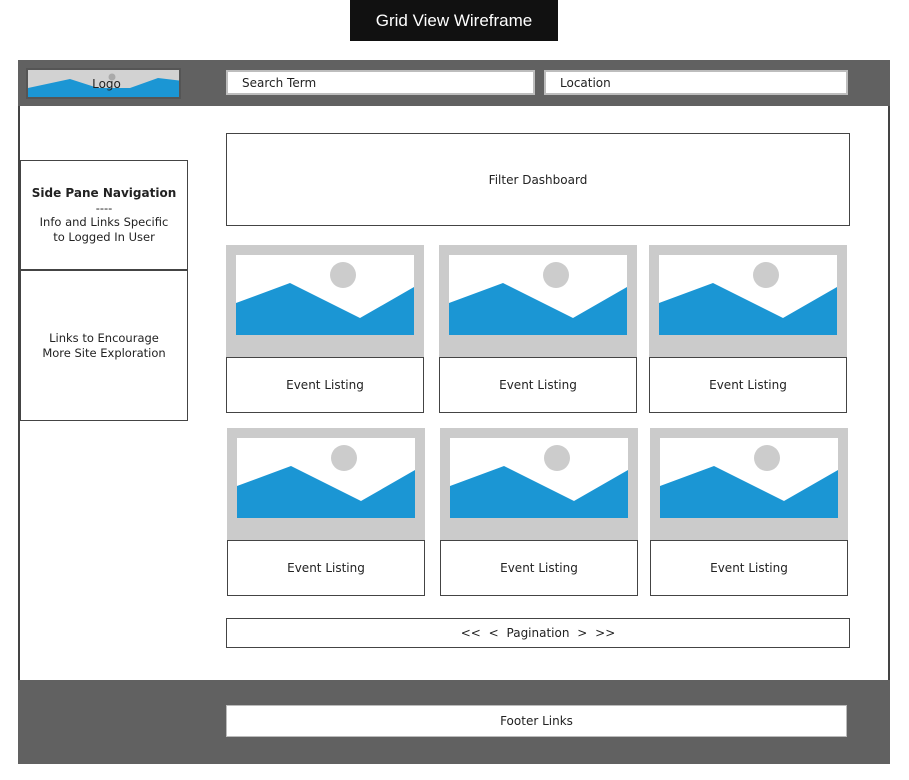 This screenshot has height=780, width=909. I want to click on site-exploration-links: Links to Encourage More Site Exploration, so click(104, 345).